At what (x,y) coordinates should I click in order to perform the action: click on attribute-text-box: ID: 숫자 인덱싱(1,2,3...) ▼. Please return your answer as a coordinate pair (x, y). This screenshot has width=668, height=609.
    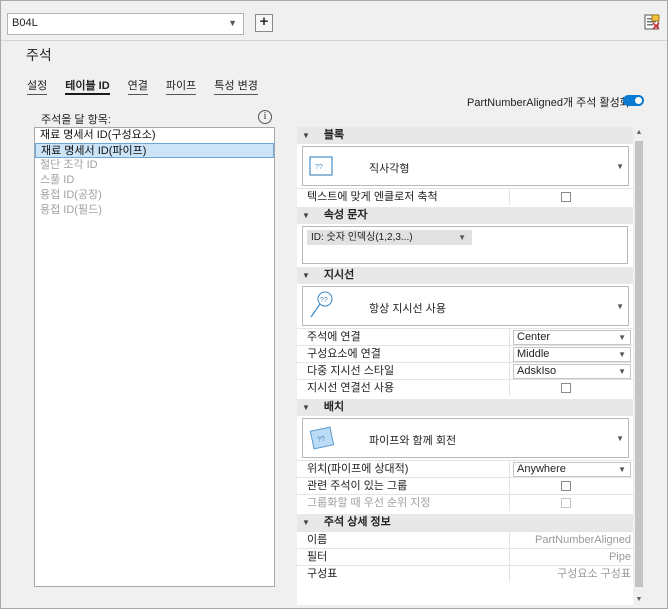
    Looking at the image, I should click on (465, 245).